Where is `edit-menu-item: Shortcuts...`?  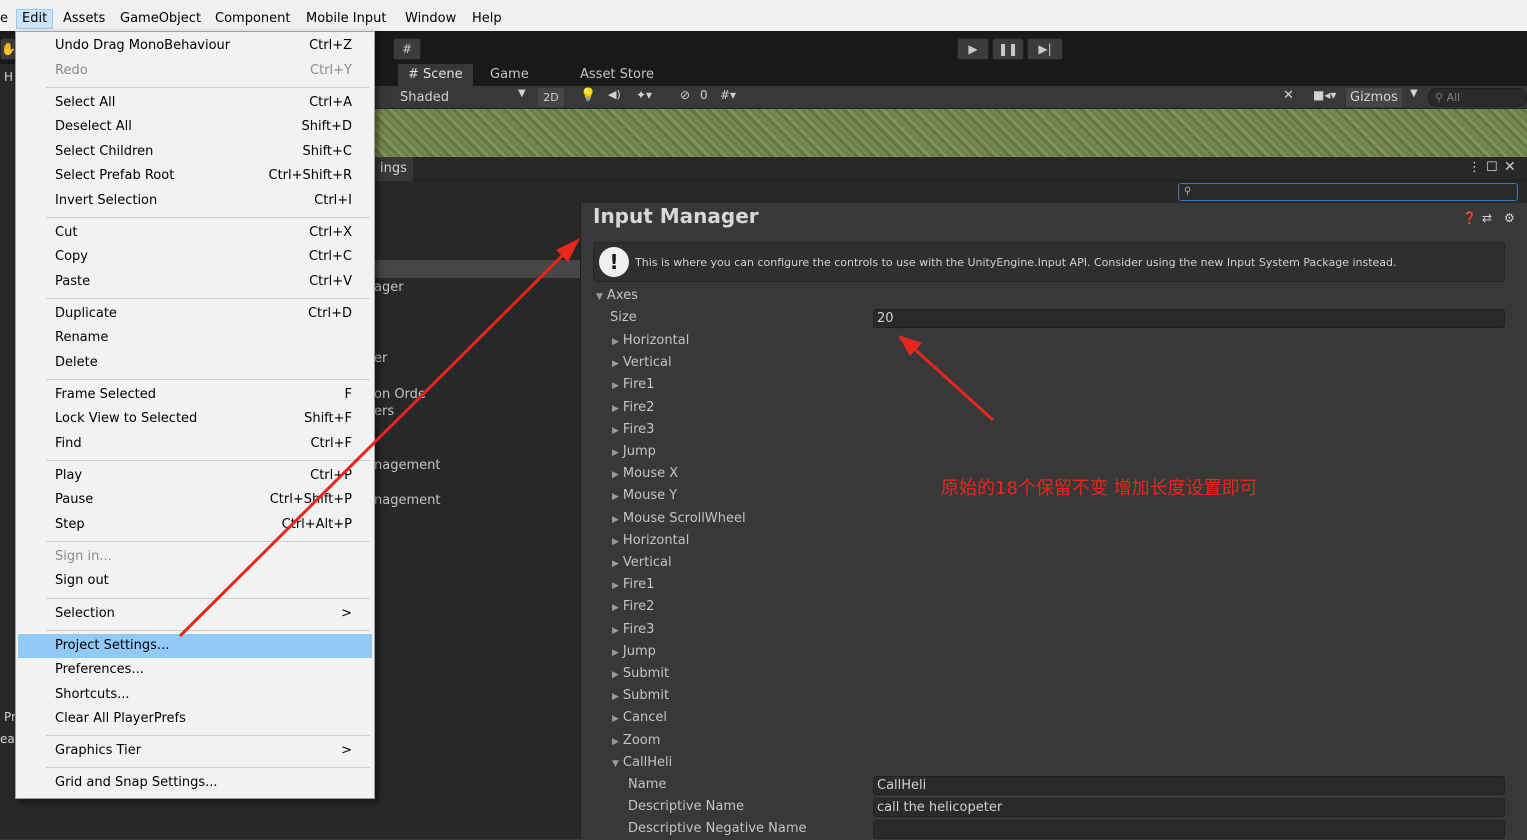 edit-menu-item: Shortcuts... is located at coordinates (195, 695).